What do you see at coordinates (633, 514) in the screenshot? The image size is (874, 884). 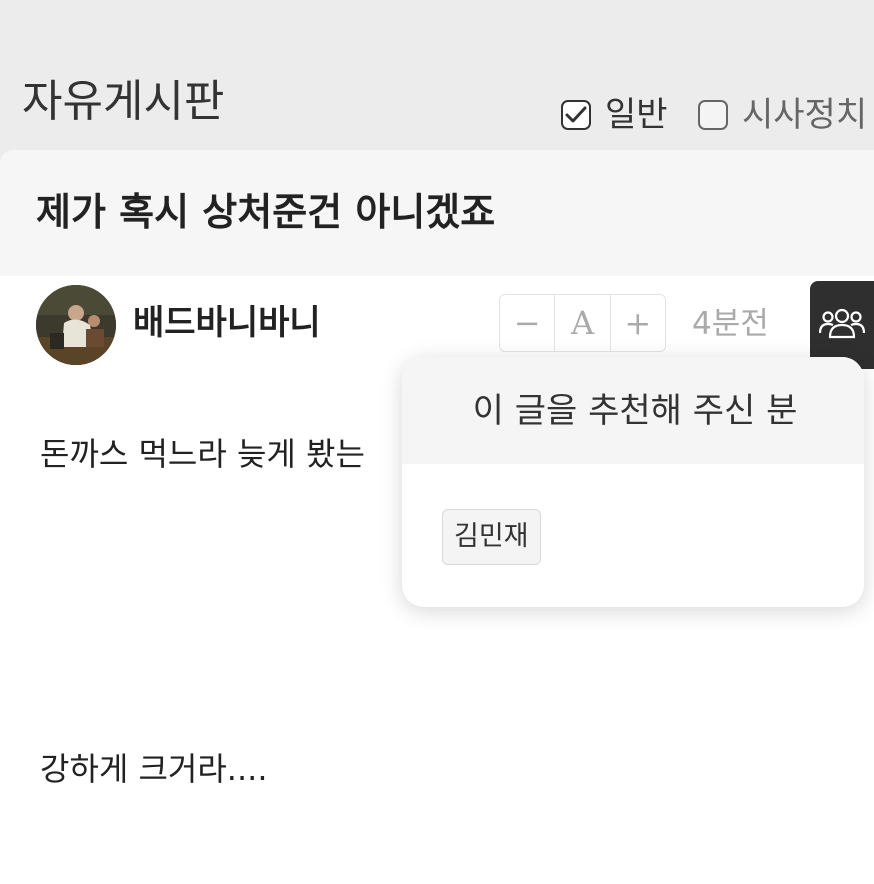 I see `popover-body: 김민재` at bounding box center [633, 514].